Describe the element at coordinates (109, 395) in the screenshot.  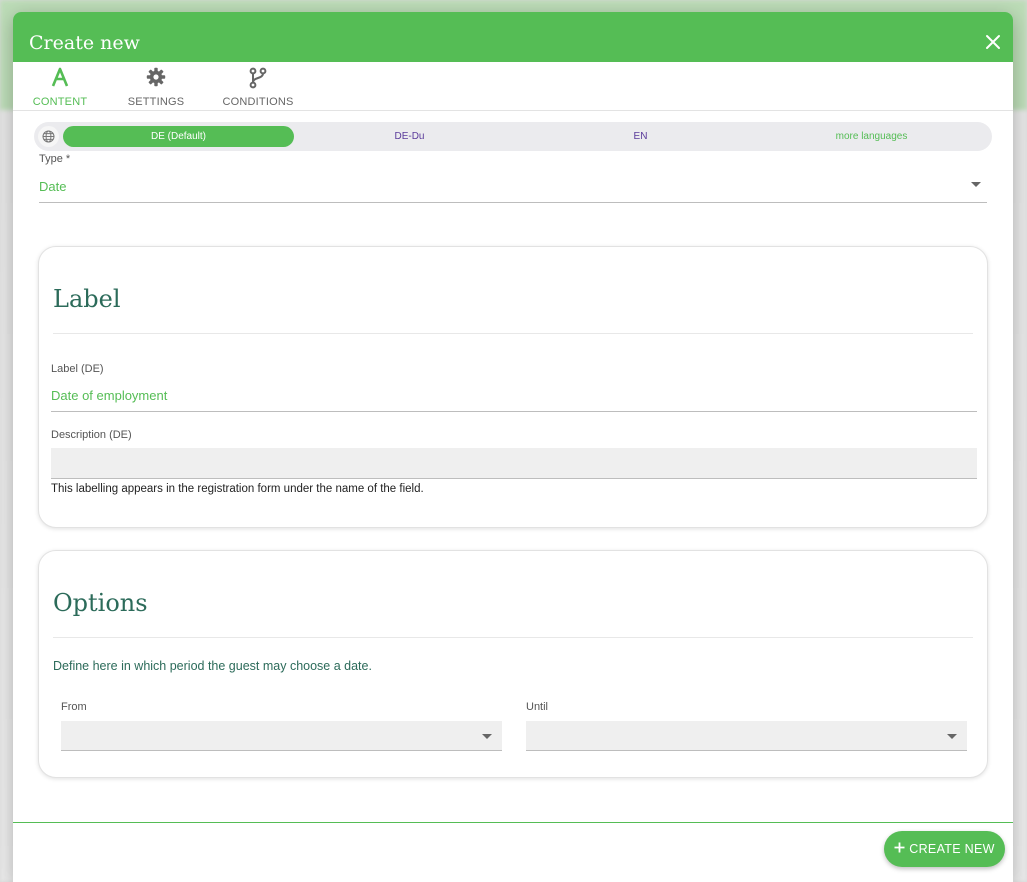
I see `label-input: Date of employment` at that location.